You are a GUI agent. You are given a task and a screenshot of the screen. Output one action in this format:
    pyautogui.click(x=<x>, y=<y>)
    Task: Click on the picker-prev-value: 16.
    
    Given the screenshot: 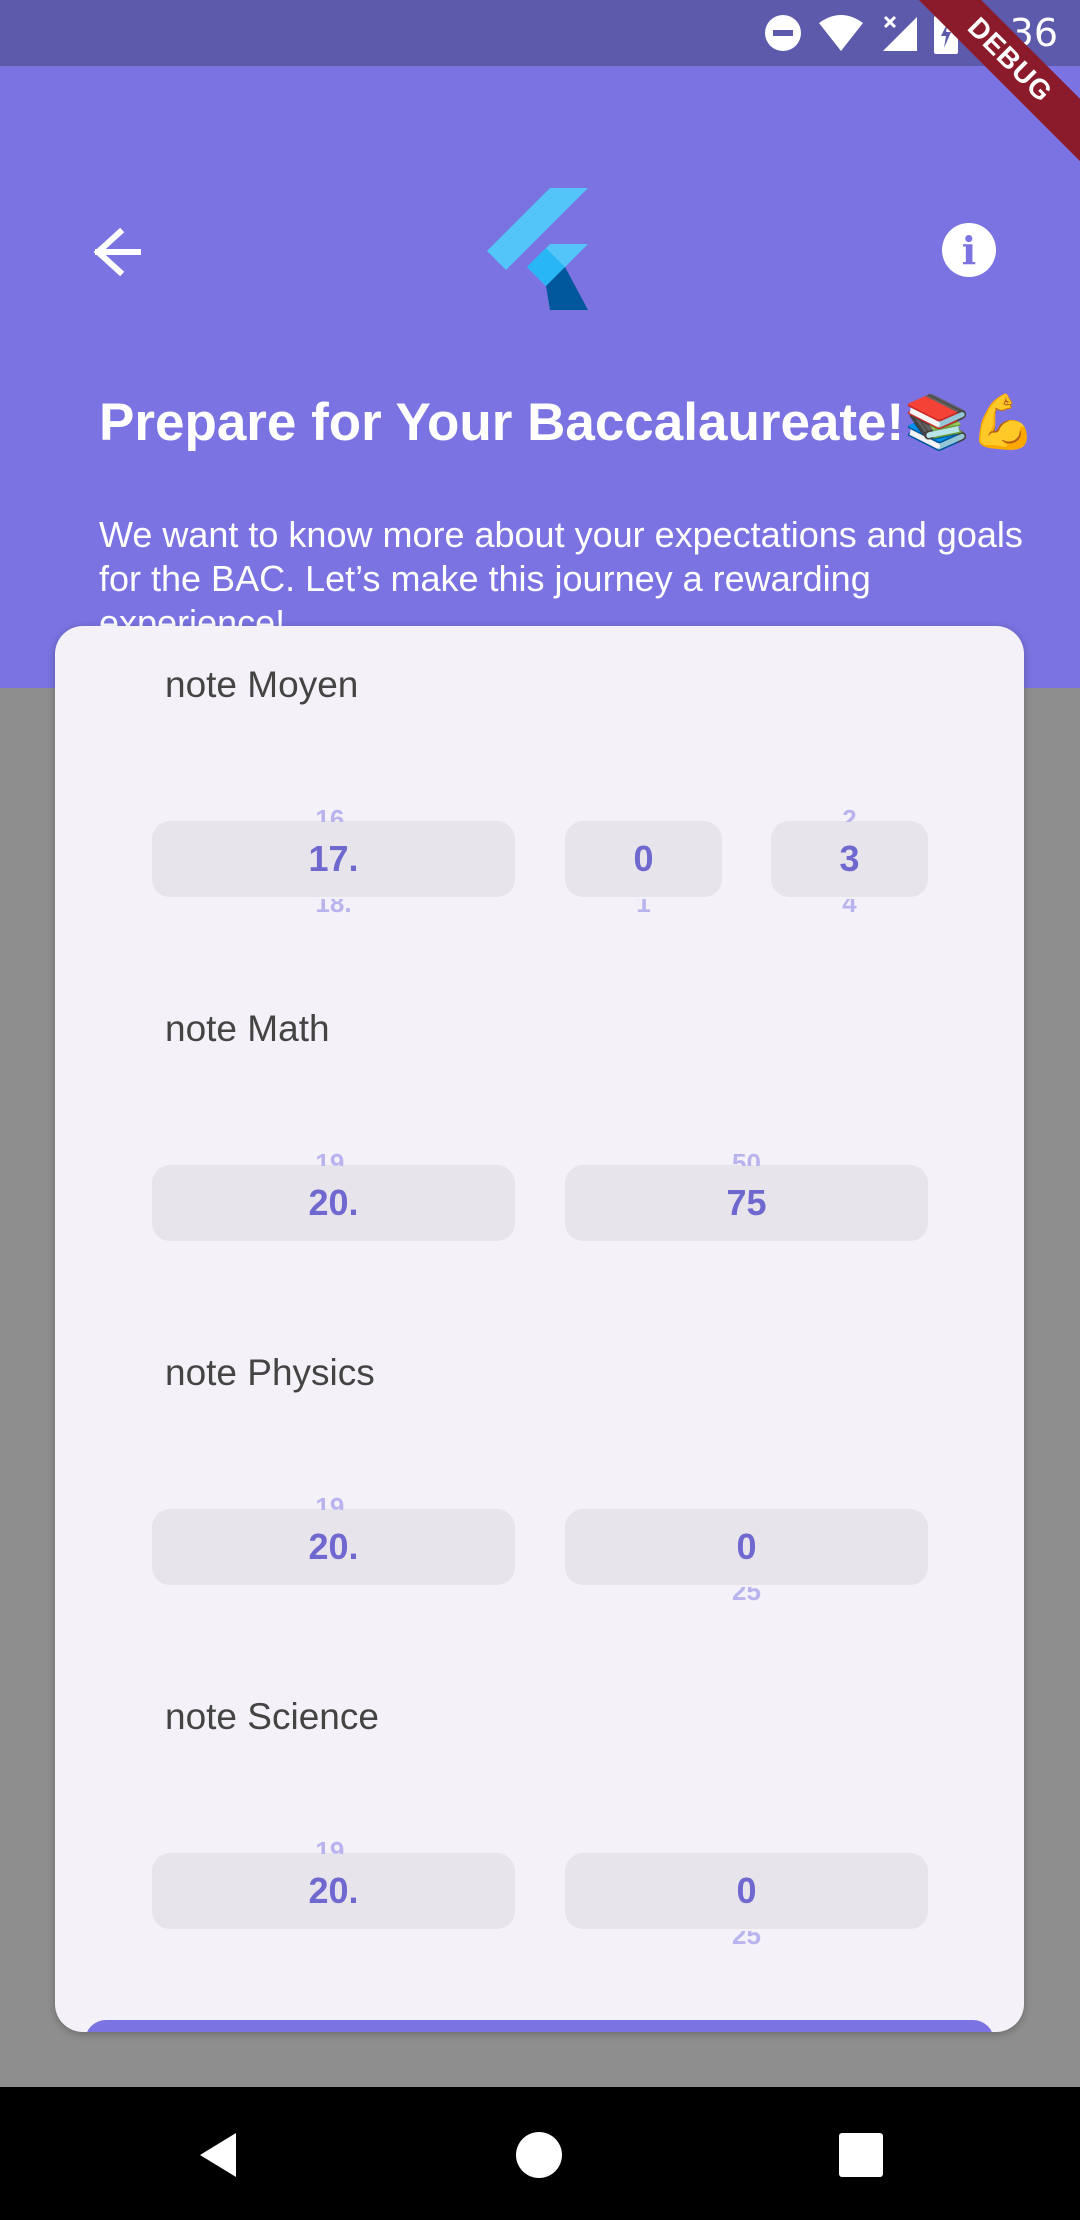 What is the action you would take?
    pyautogui.click(x=333, y=813)
    